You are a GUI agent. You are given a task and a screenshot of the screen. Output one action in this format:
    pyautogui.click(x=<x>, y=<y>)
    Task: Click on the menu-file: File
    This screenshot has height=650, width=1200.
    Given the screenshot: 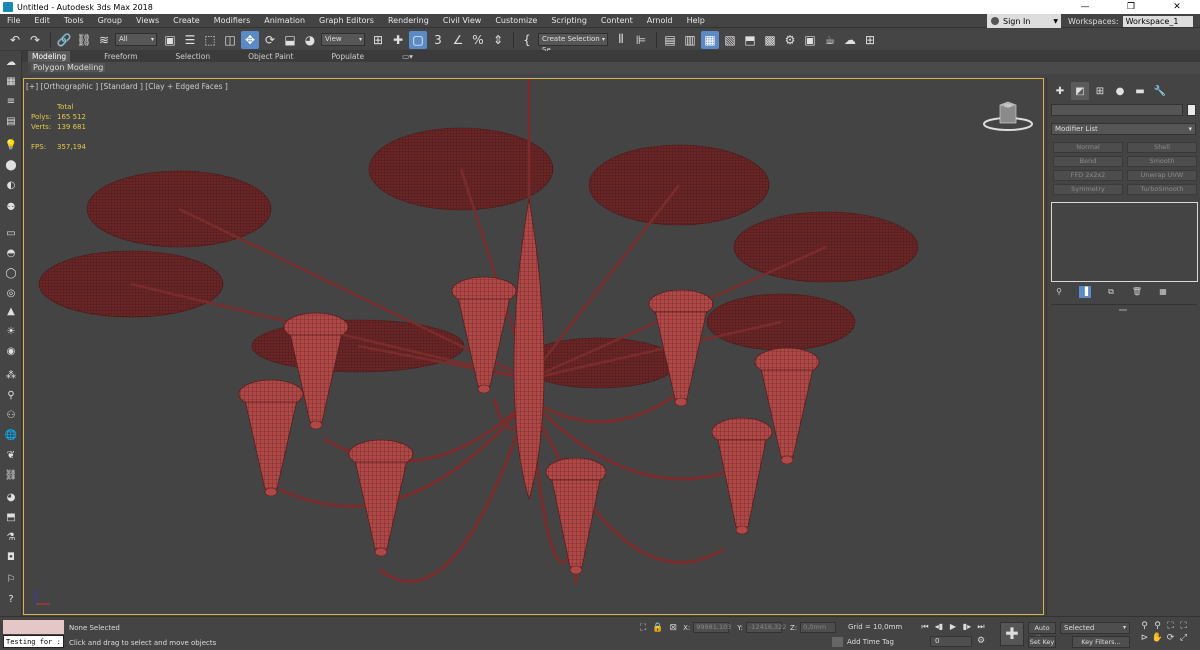 What is the action you would take?
    pyautogui.click(x=13, y=21)
    